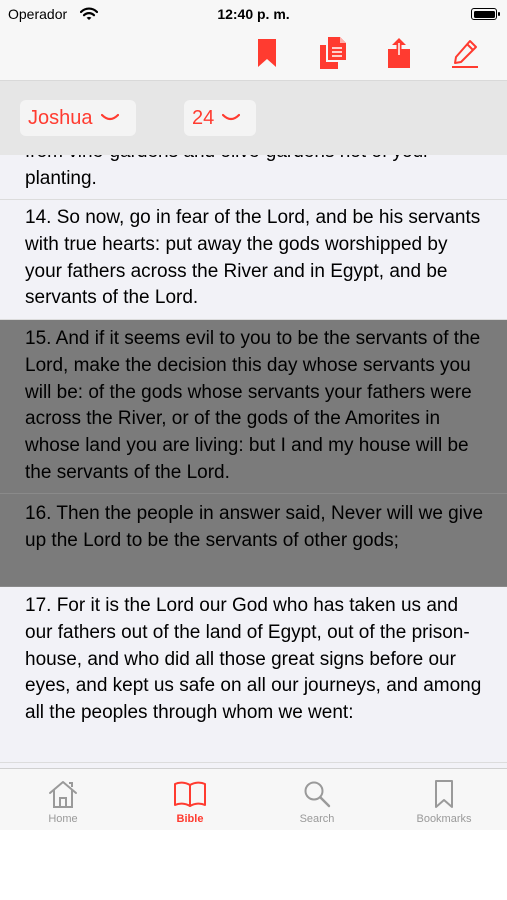 This screenshot has height=900, width=507. What do you see at coordinates (317, 819) in the screenshot?
I see `tab-label: Search` at bounding box center [317, 819].